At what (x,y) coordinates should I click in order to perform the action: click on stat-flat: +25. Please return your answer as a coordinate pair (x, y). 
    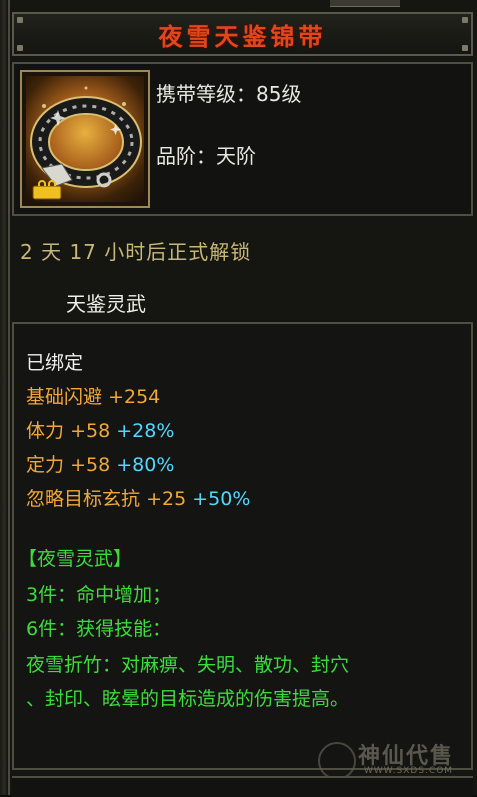
    Looking at the image, I should click on (166, 499).